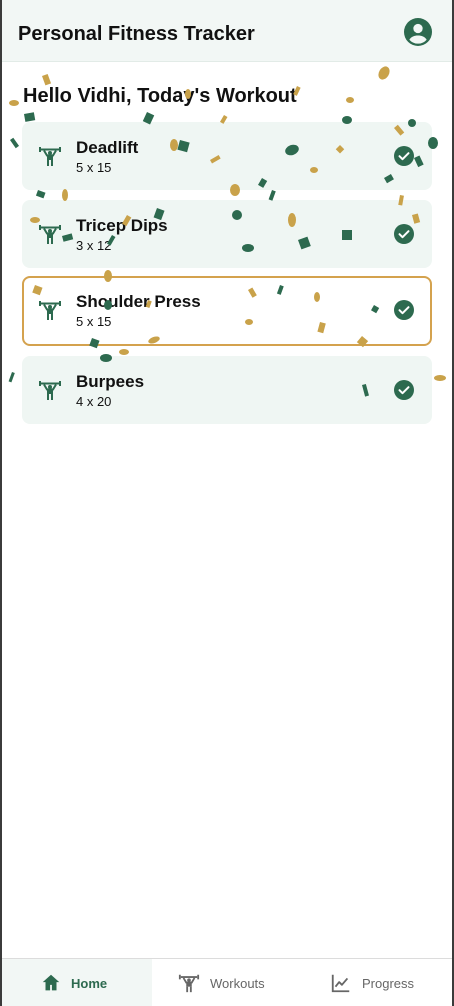 Image resolution: width=454 pixels, height=1006 pixels. What do you see at coordinates (138, 301) in the screenshot?
I see `workout-name: Shoulder Press` at bounding box center [138, 301].